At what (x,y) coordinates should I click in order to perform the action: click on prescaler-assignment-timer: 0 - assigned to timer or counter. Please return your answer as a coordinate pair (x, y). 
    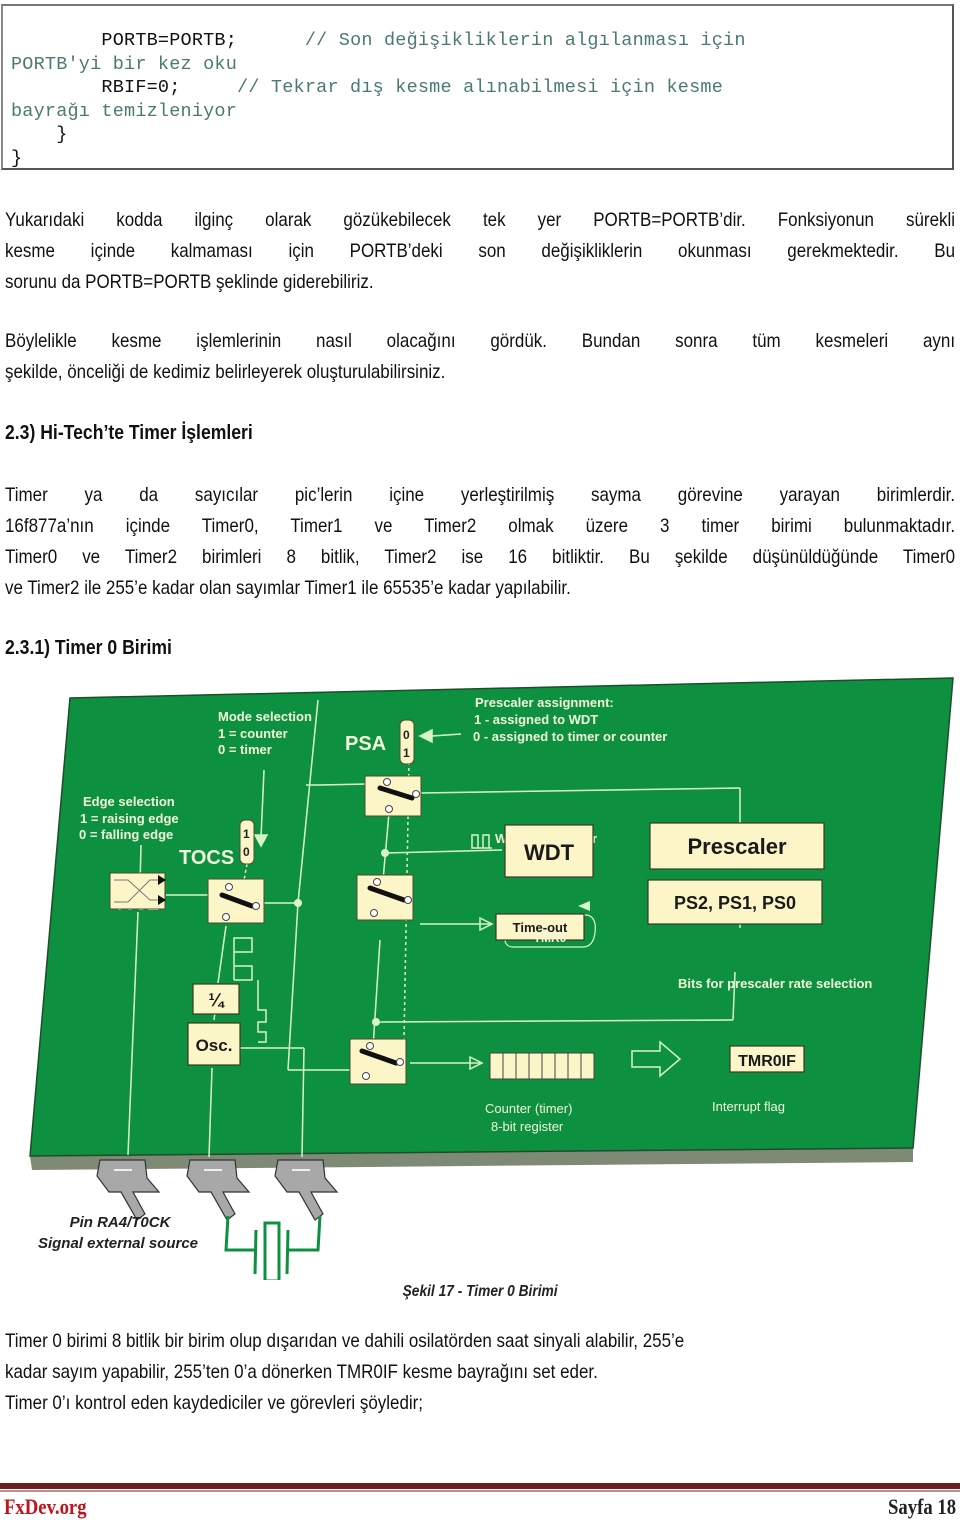
    Looking at the image, I should click on (570, 736).